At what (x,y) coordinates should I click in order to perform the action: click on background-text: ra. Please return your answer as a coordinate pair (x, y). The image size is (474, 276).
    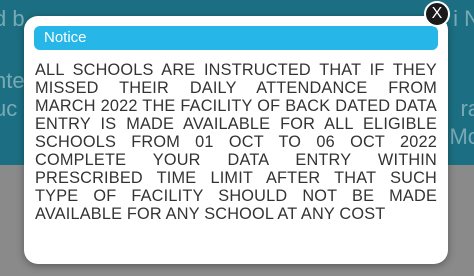
    Looking at the image, I should click on (467, 108).